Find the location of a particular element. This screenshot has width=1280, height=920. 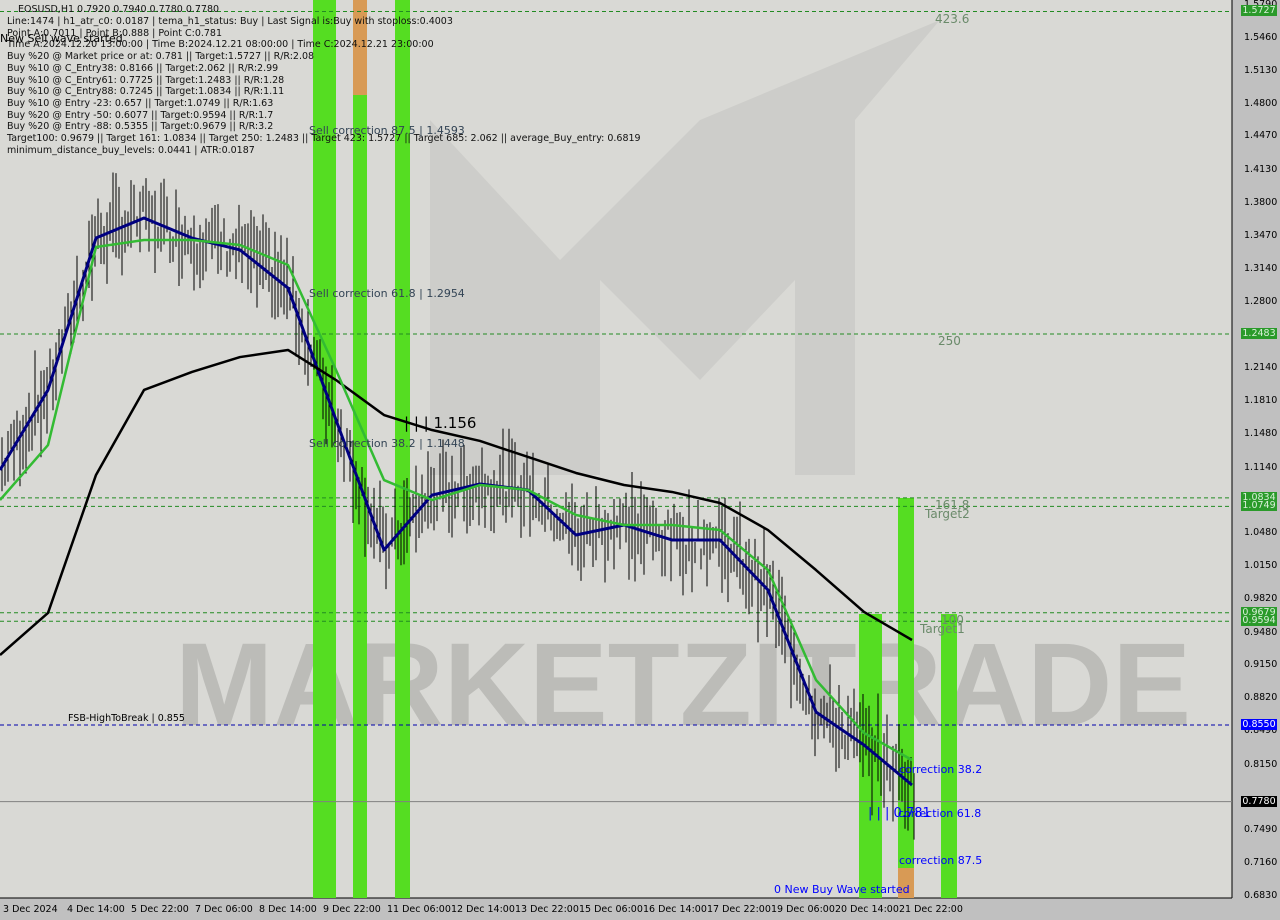

price-tick: 0.7490 is located at coordinates (1261, 830).